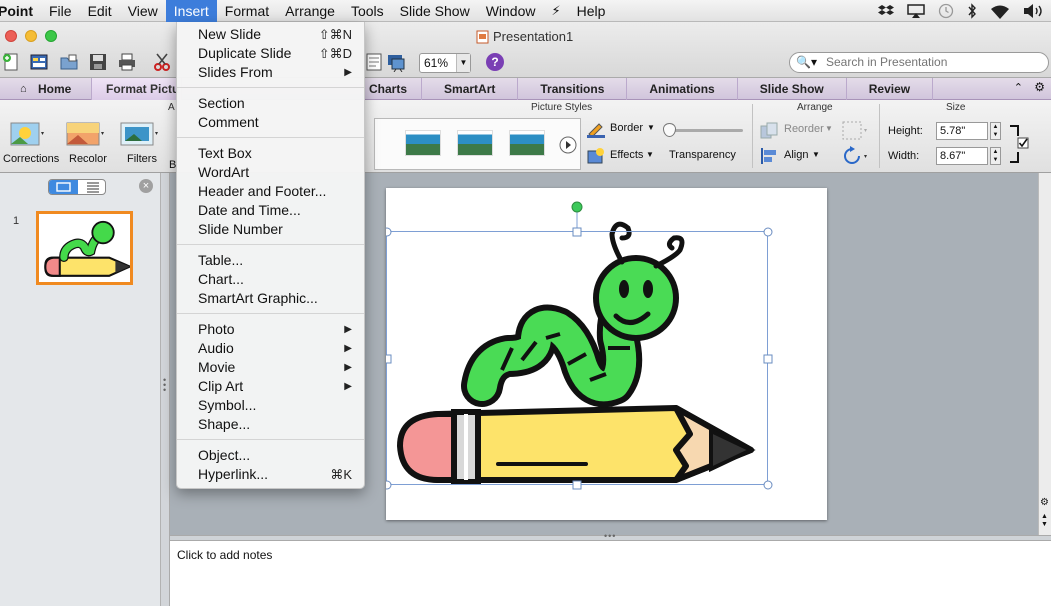 The width and height of the screenshot is (1051, 606). What do you see at coordinates (389, 232) in the screenshot?
I see `resize-handle-top-left` at bounding box center [389, 232].